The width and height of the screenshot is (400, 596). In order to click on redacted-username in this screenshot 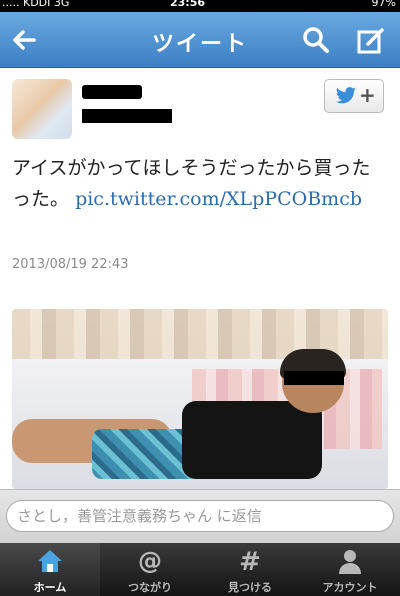, I will do `click(127, 116)`.